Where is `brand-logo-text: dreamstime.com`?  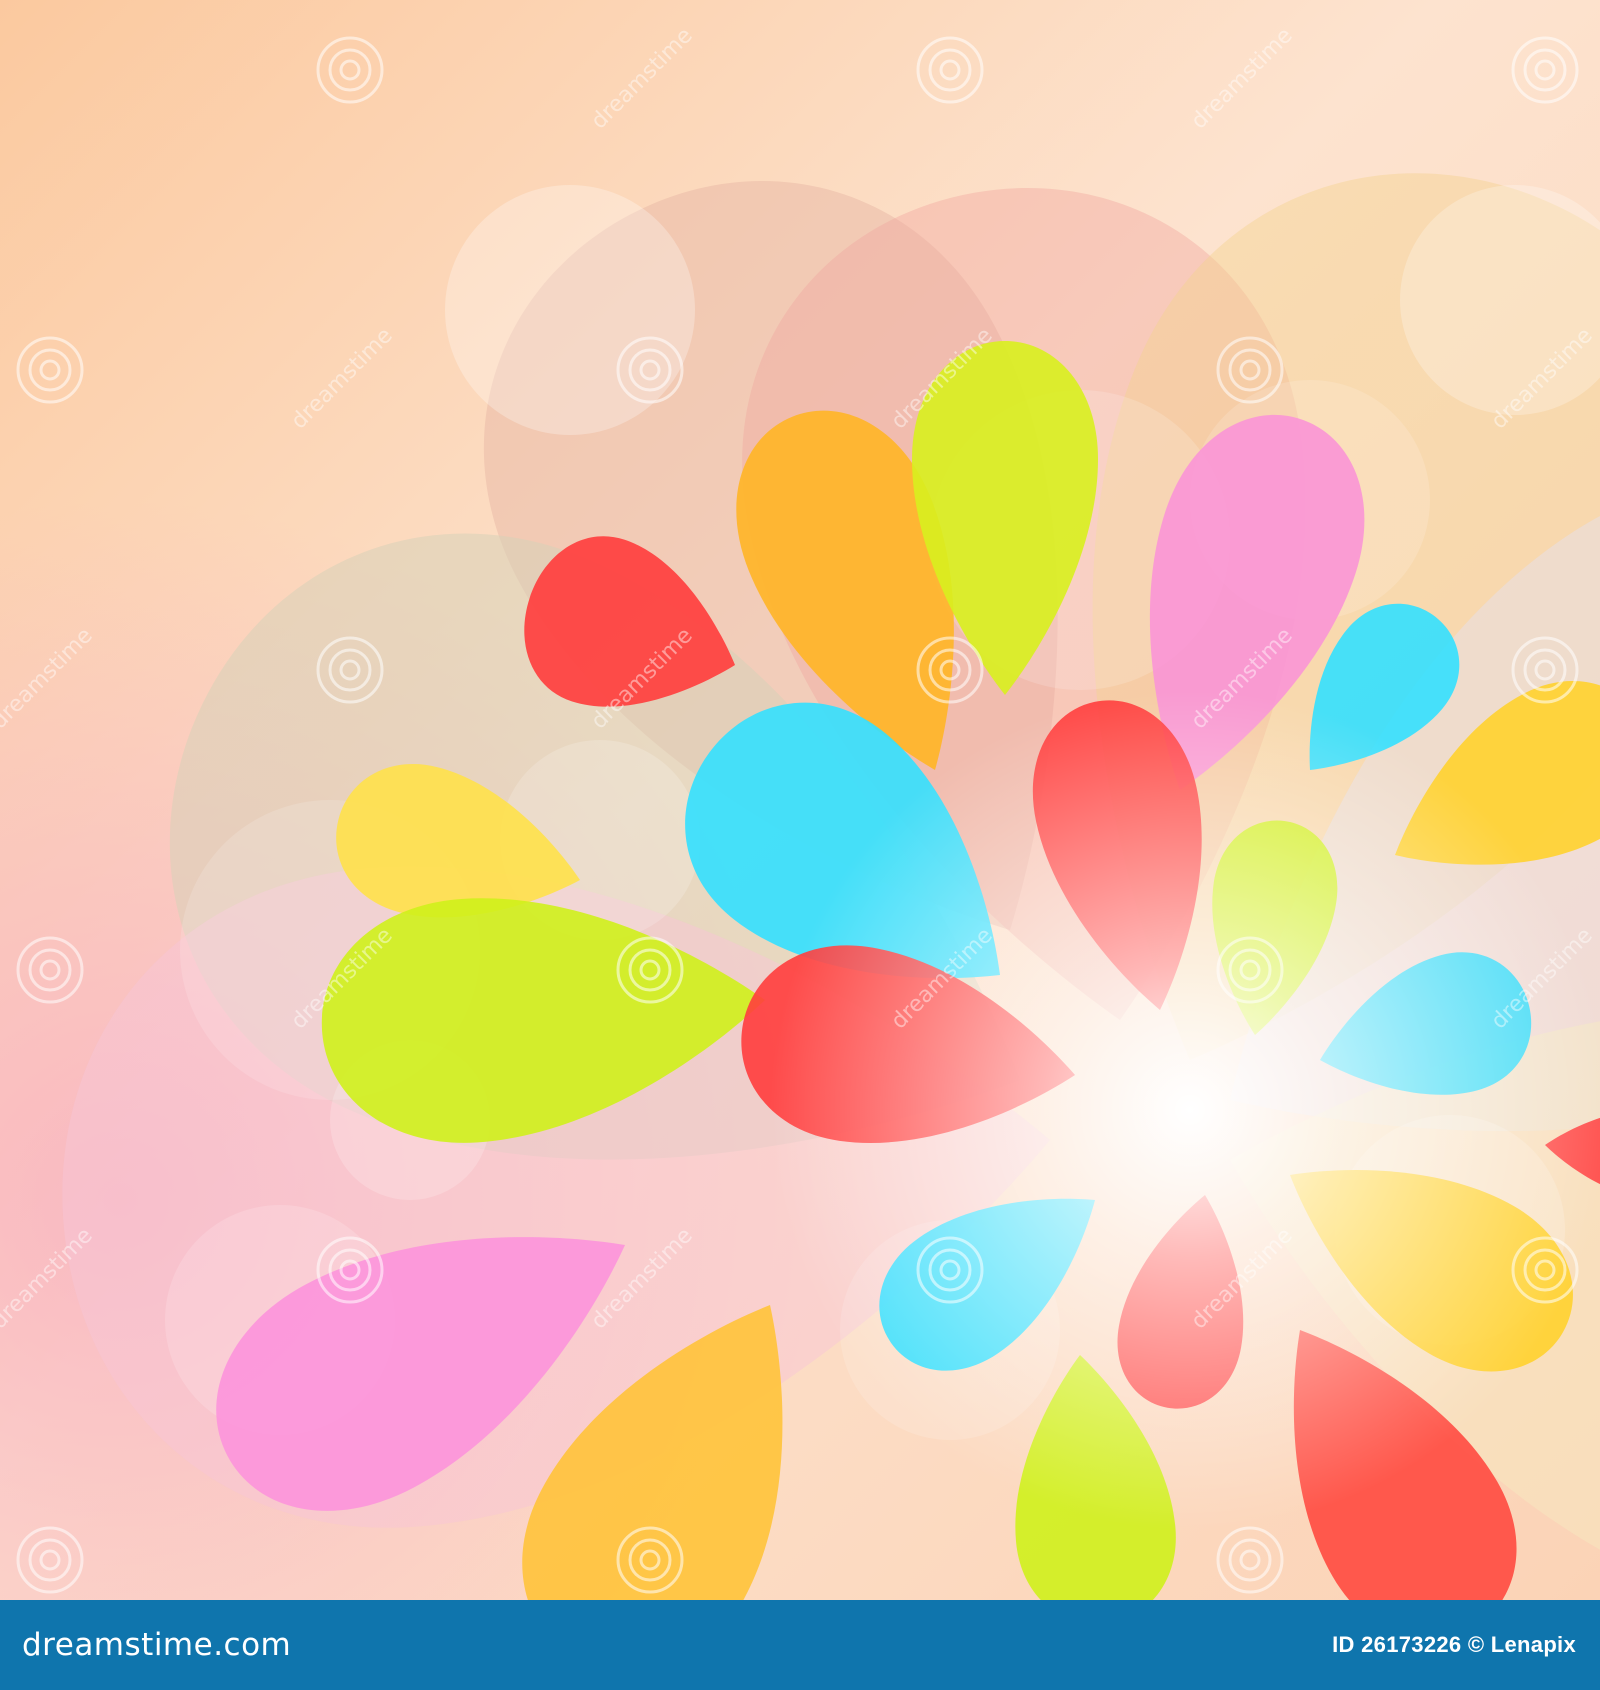 brand-logo-text: dreamstime.com is located at coordinates (156, 1645).